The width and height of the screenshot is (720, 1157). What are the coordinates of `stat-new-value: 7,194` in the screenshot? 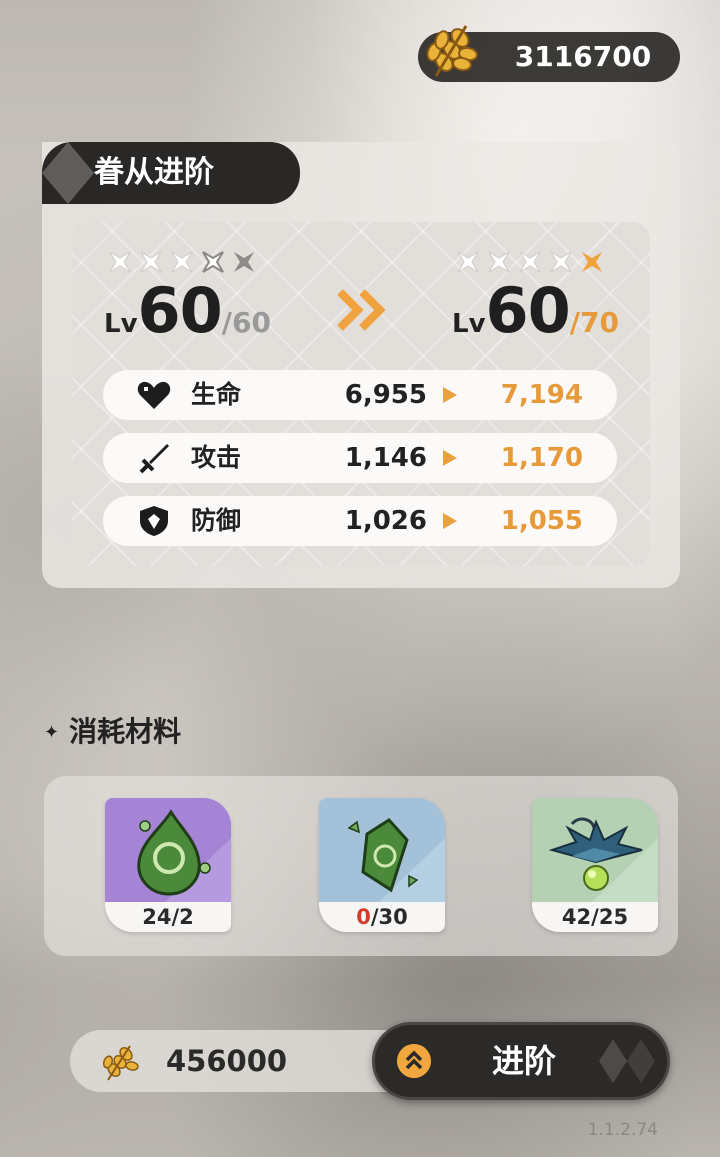 It's located at (541, 395).